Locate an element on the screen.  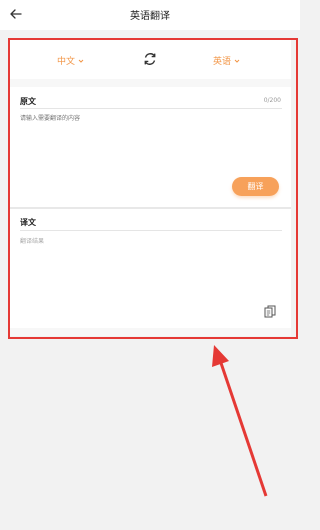
char-counter: 0/200 is located at coordinates (272, 100).